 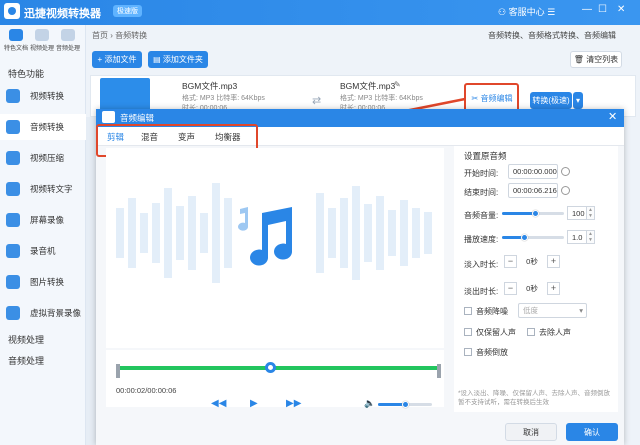 I want to click on timeline-area, so click(x=275, y=378).